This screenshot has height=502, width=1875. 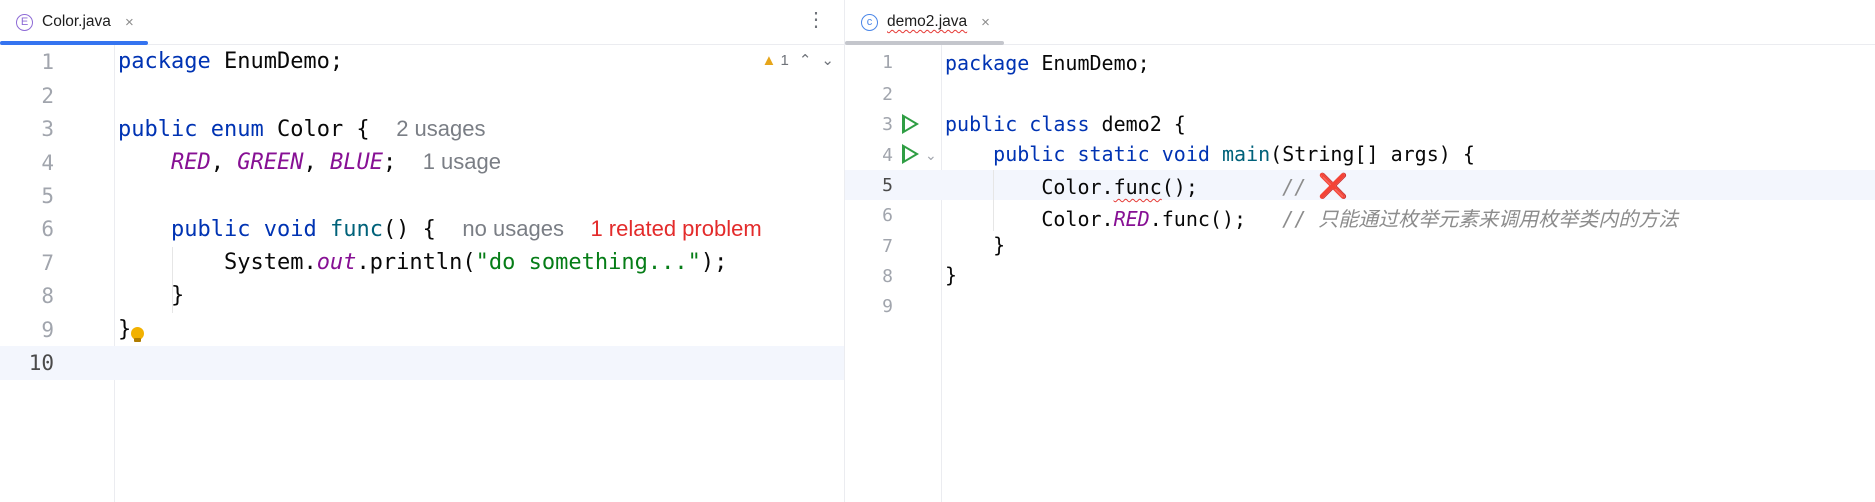 I want to click on code-text: System.out.println("do something...");, so click(x=475, y=262).